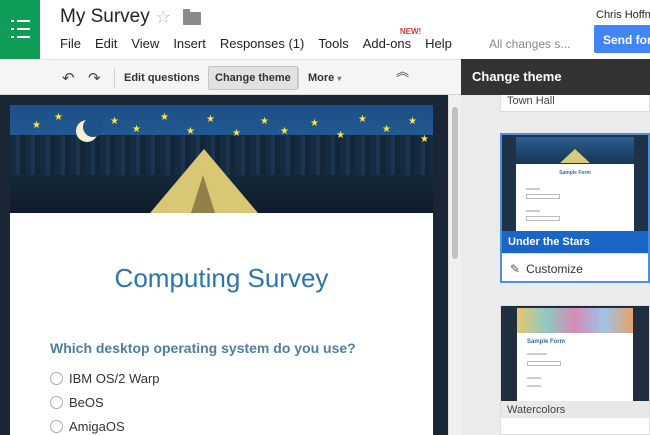  I want to click on customize-label: Customize, so click(554, 269).